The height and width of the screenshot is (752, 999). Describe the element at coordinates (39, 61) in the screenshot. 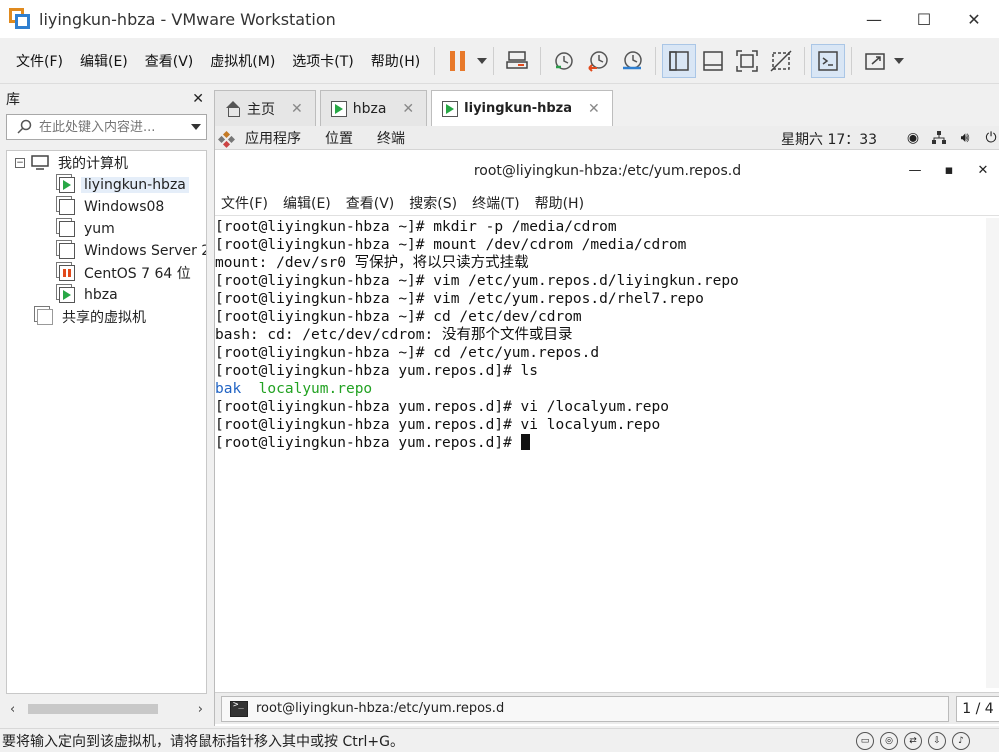

I see `menu-file: 文件(F)` at that location.